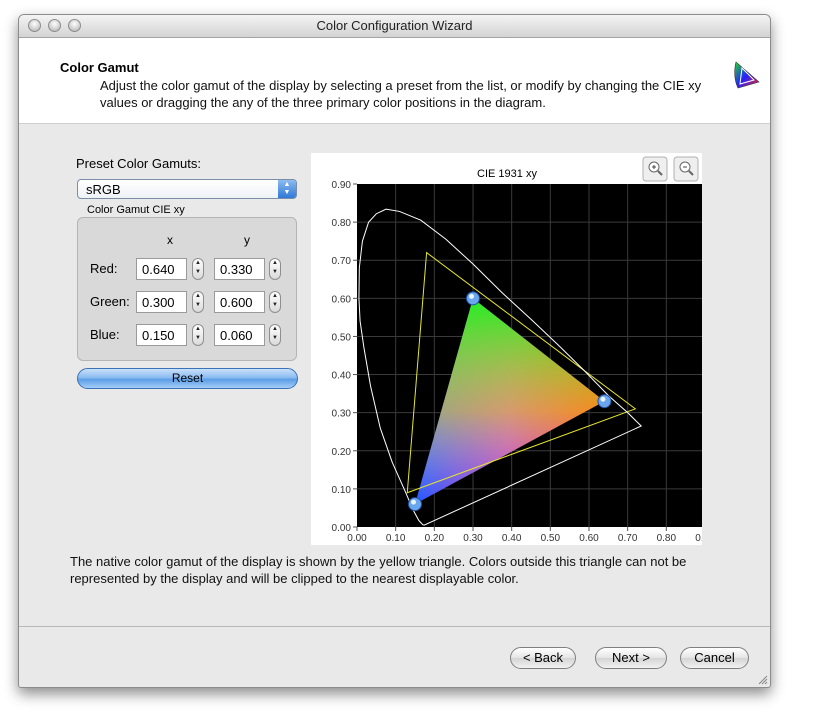 The width and height of the screenshot is (815, 718). What do you see at coordinates (589, 538) in the screenshot?
I see `x-tick-label: 0.60` at bounding box center [589, 538].